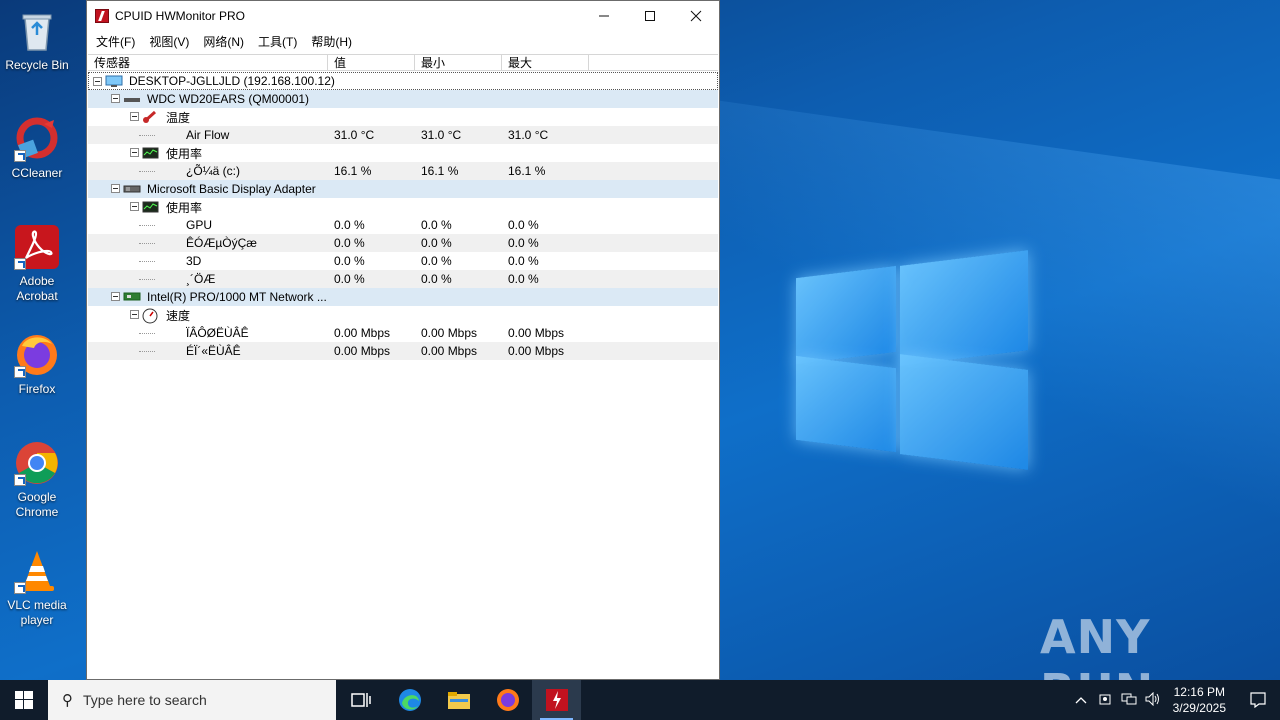 Image resolution: width=1280 pixels, height=720 pixels. What do you see at coordinates (37, 588) in the screenshot?
I see `desktop-icon-vlc: VLC media player` at bounding box center [37, 588].